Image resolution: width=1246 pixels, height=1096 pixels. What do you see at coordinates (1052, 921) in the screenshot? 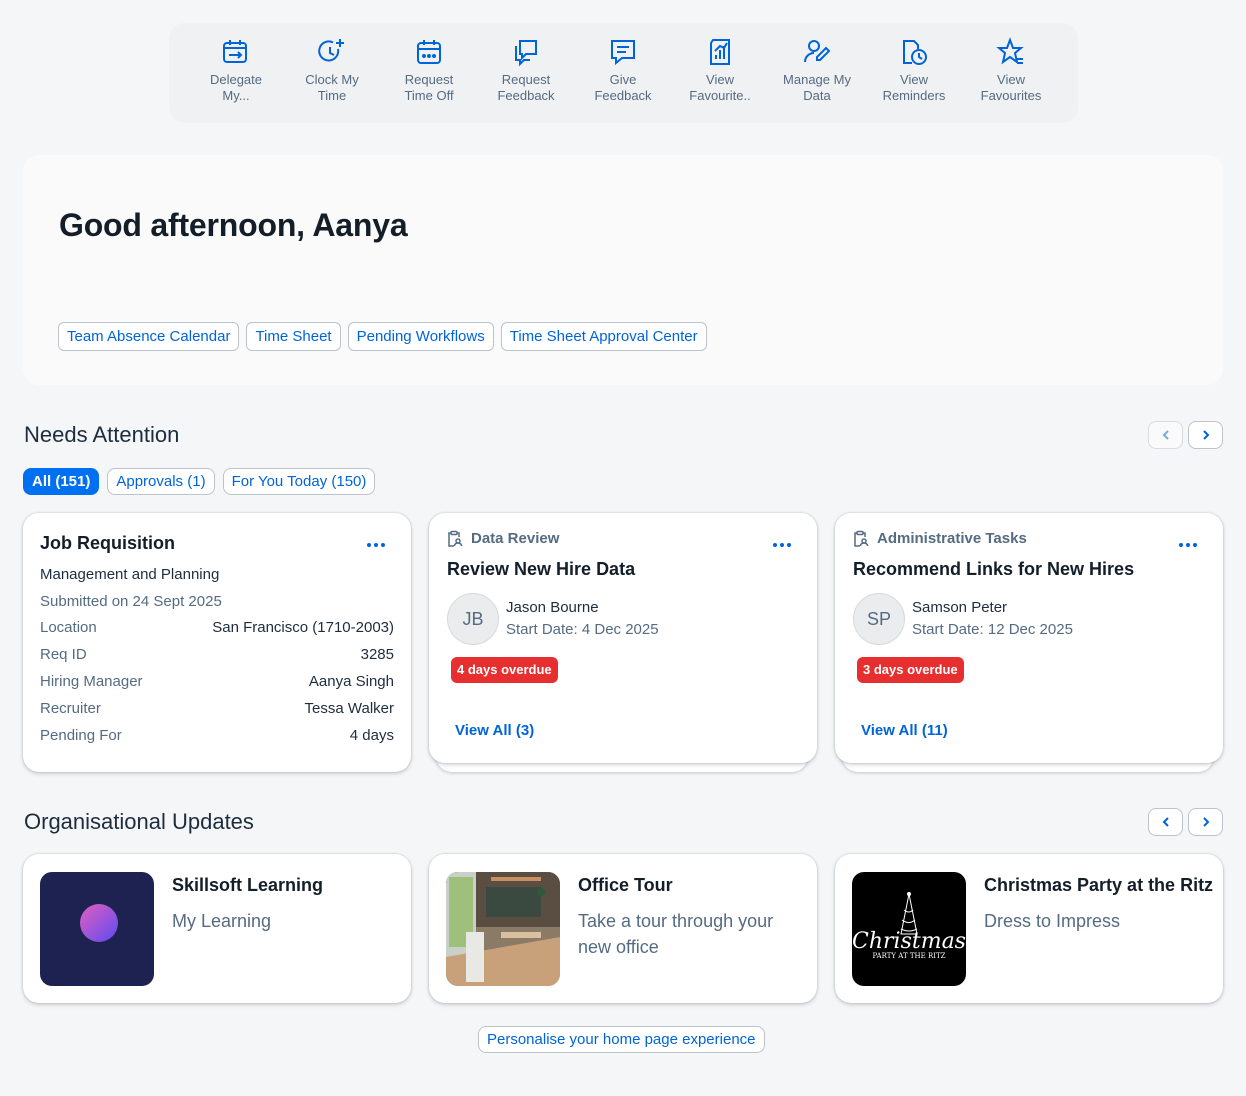
I see `update-description: Dress to Impress` at bounding box center [1052, 921].